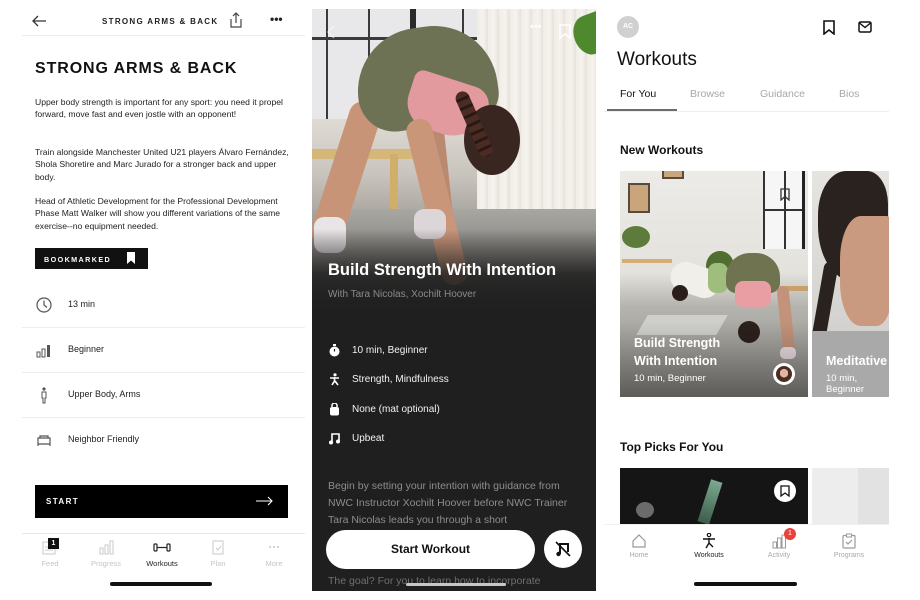  Describe the element at coordinates (53, 543) in the screenshot. I see `feed-badge: 1` at that location.